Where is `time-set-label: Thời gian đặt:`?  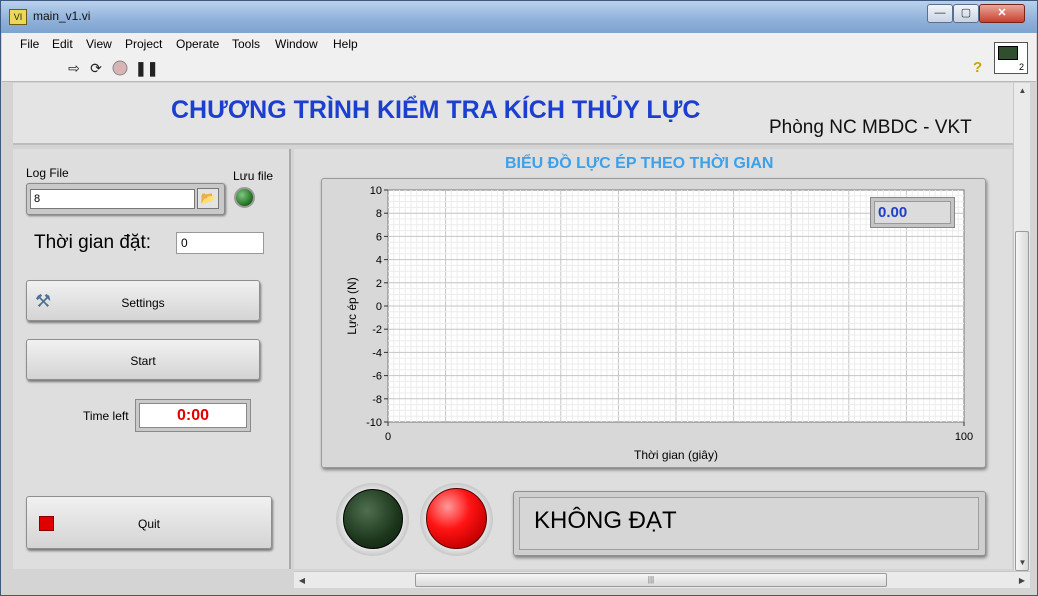
time-set-label: Thời gian đặt: is located at coordinates (93, 242).